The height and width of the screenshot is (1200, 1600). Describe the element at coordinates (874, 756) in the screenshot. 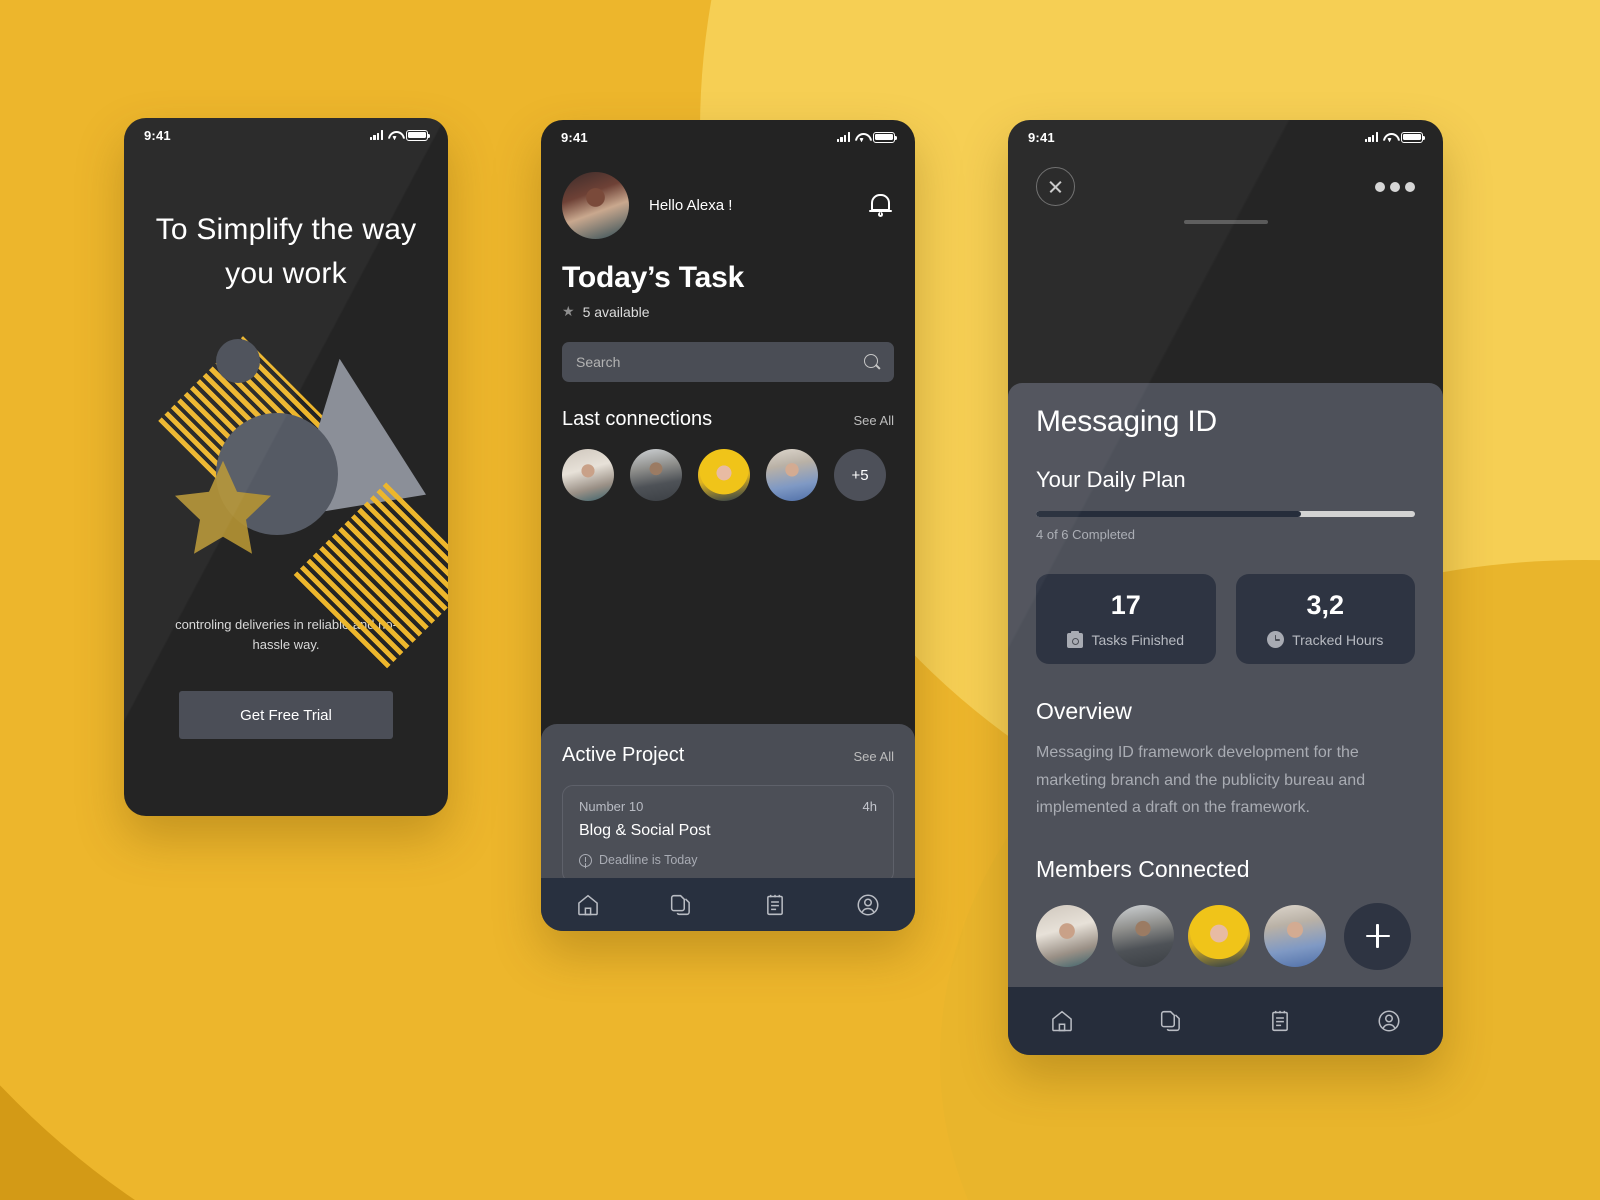

I see `see-all-projects-link: See All` at that location.